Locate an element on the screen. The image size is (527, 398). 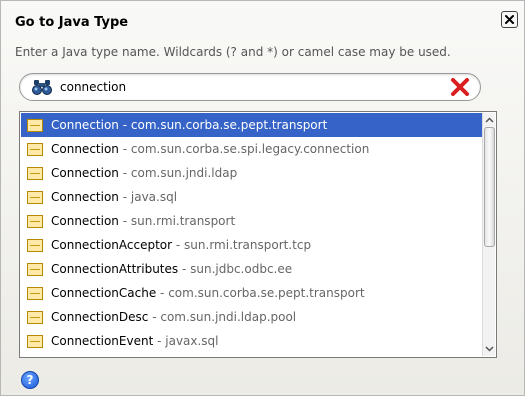
clear-search-icon is located at coordinates (460, 87).